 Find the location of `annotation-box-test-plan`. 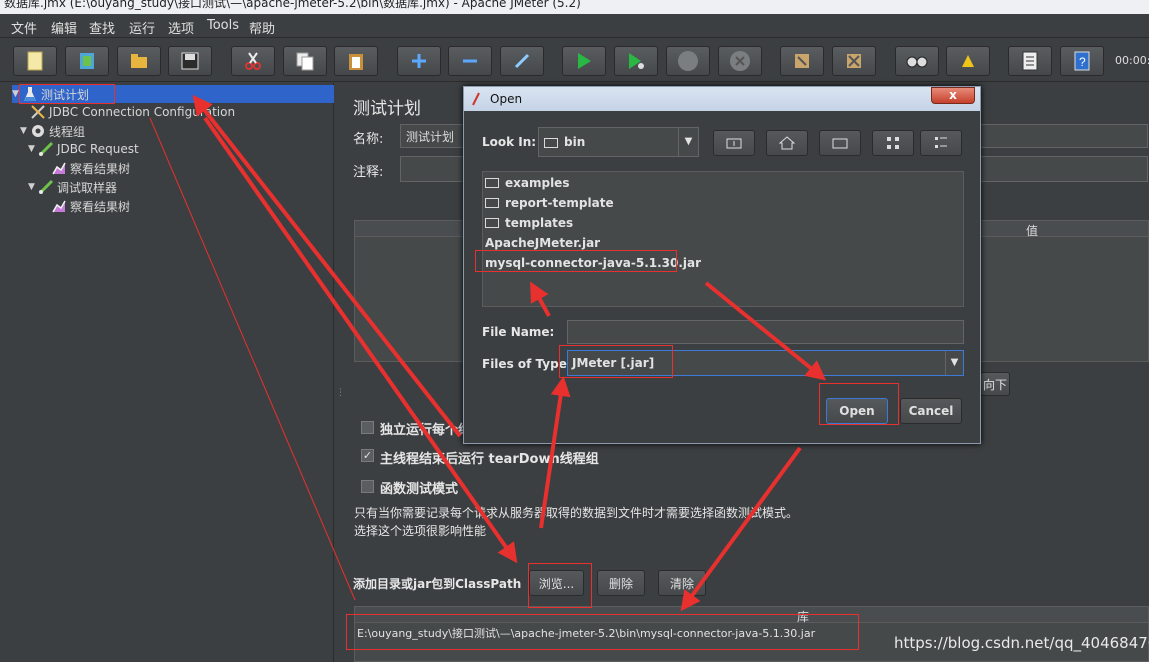

annotation-box-test-plan is located at coordinates (67, 94).